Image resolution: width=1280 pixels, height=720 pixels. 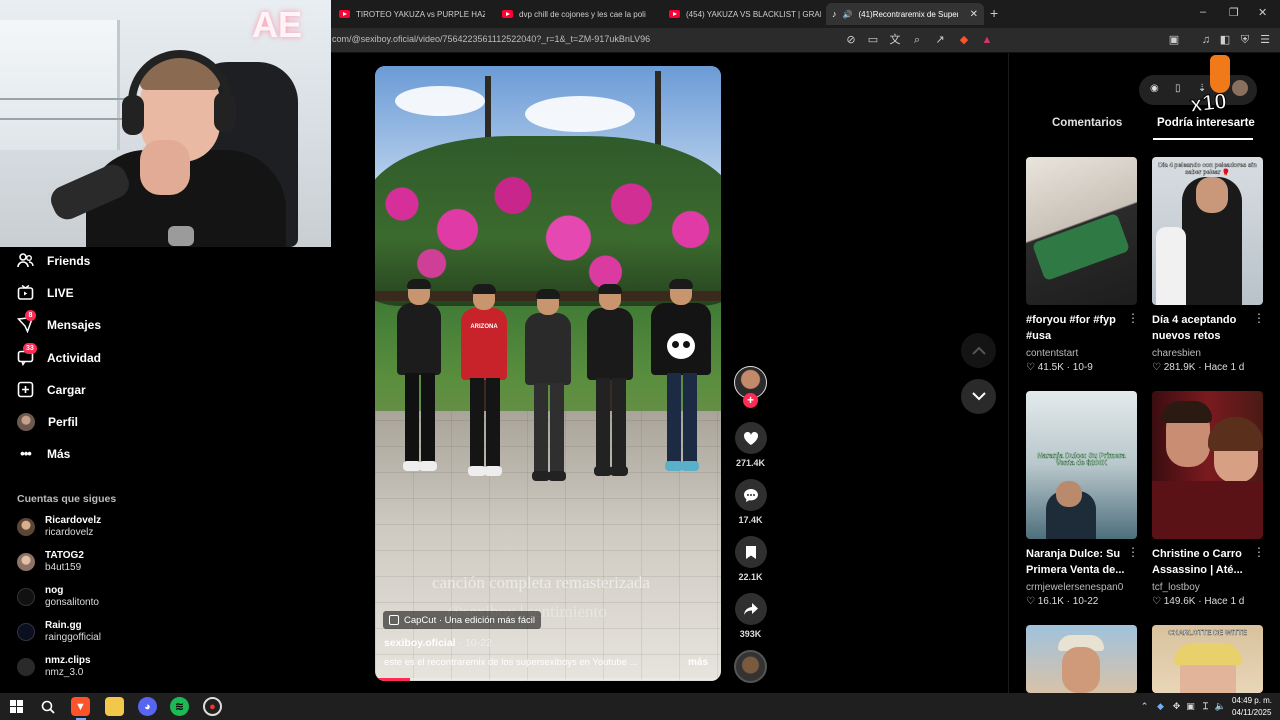 I want to click on new-tab-button: +, so click(x=994, y=13).